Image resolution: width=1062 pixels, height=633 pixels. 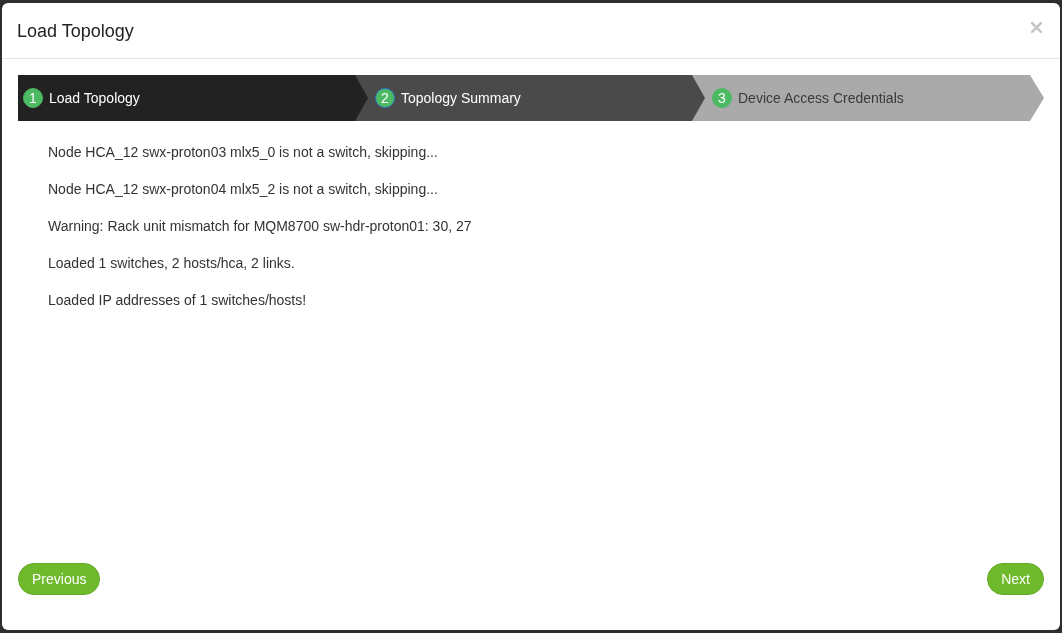 What do you see at coordinates (33, 98) in the screenshot?
I see `step-number-badge: 1` at bounding box center [33, 98].